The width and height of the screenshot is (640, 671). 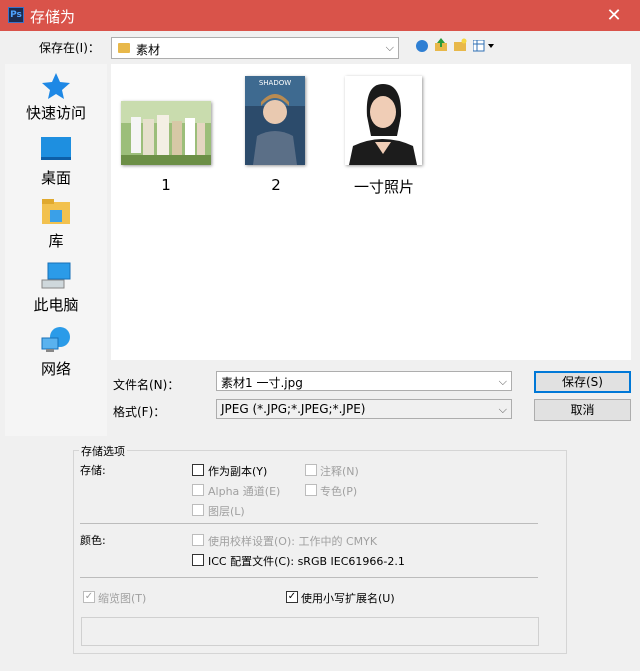 What do you see at coordinates (198, 490) in the screenshot?
I see `alpha-checkbox` at bounding box center [198, 490].